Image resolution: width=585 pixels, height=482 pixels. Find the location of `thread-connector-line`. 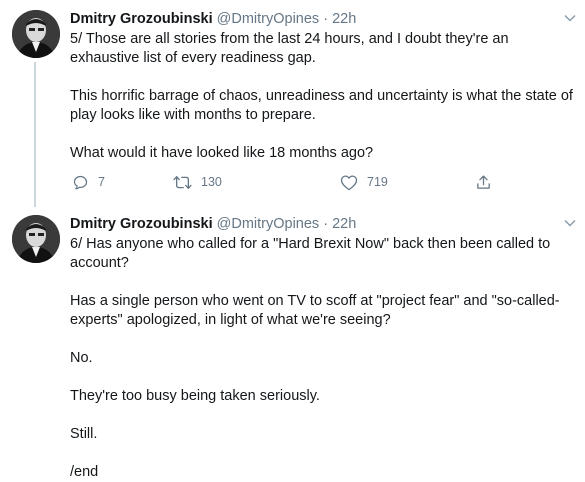

thread-connector-line is located at coordinates (35, 134).